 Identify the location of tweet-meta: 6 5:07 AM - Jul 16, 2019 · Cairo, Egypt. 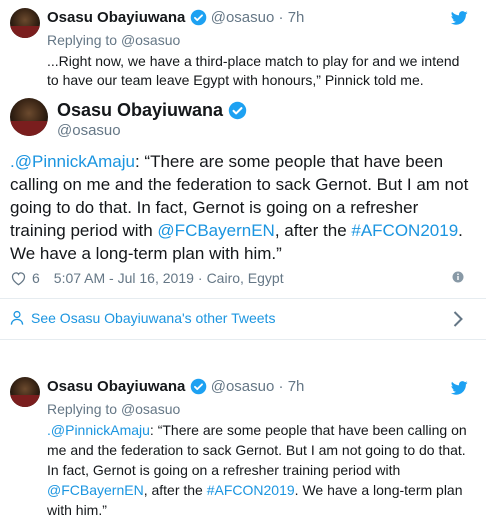
(147, 278).